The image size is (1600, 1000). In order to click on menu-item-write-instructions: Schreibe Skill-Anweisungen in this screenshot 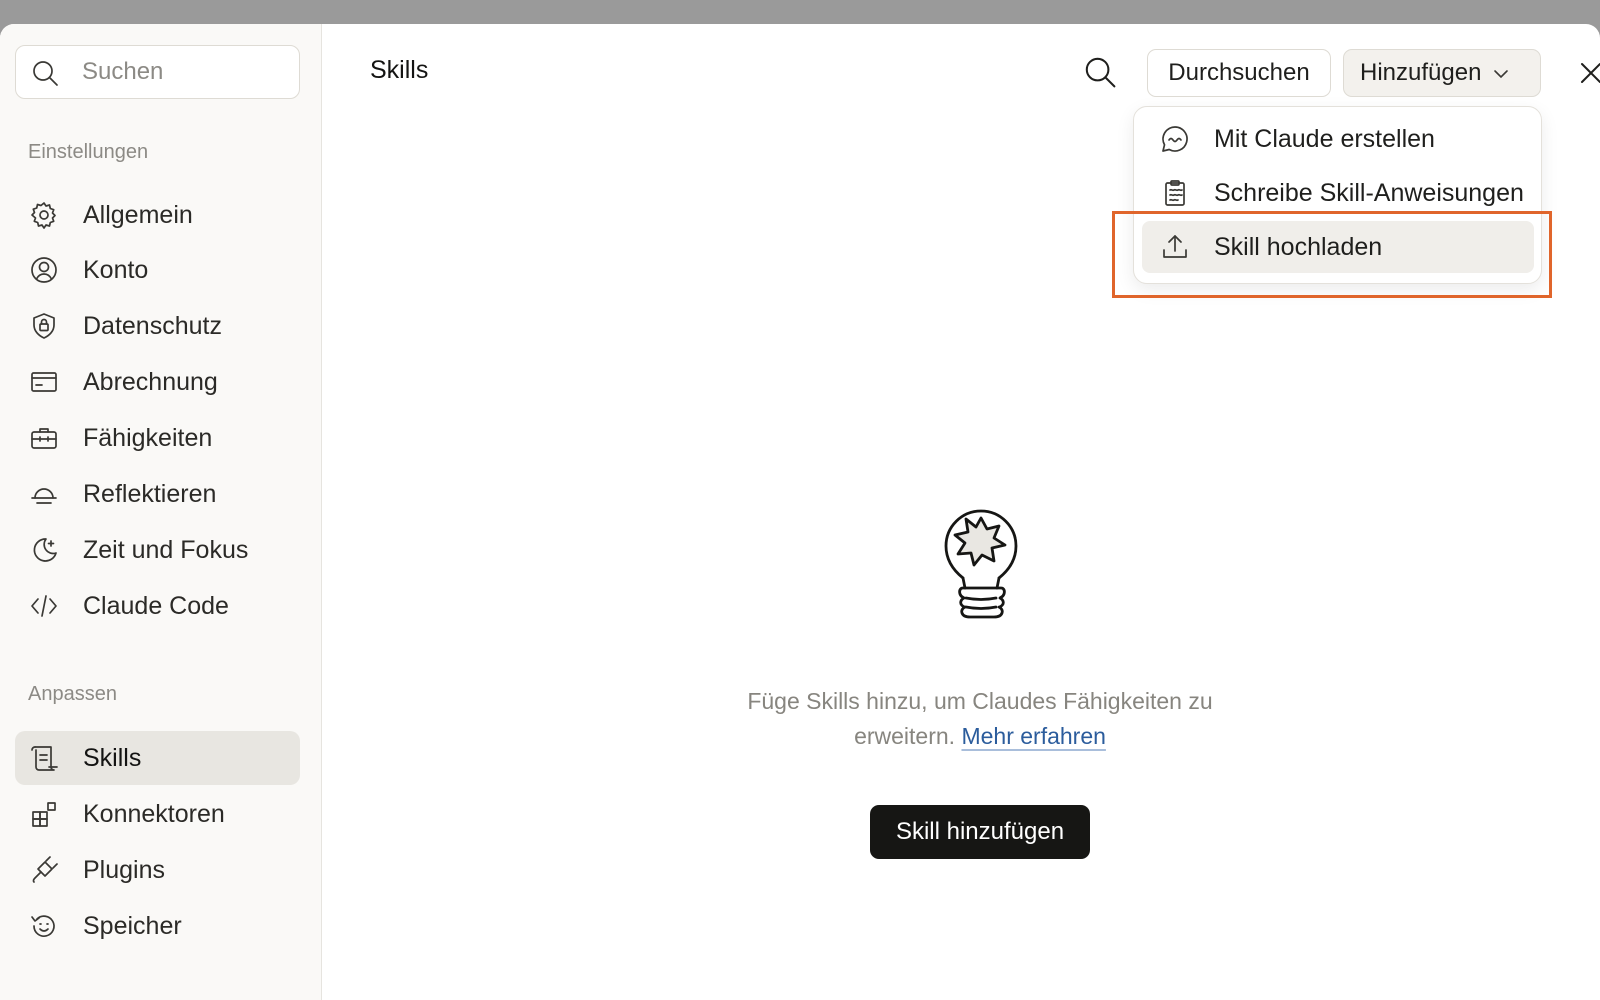, I will do `click(1338, 193)`.